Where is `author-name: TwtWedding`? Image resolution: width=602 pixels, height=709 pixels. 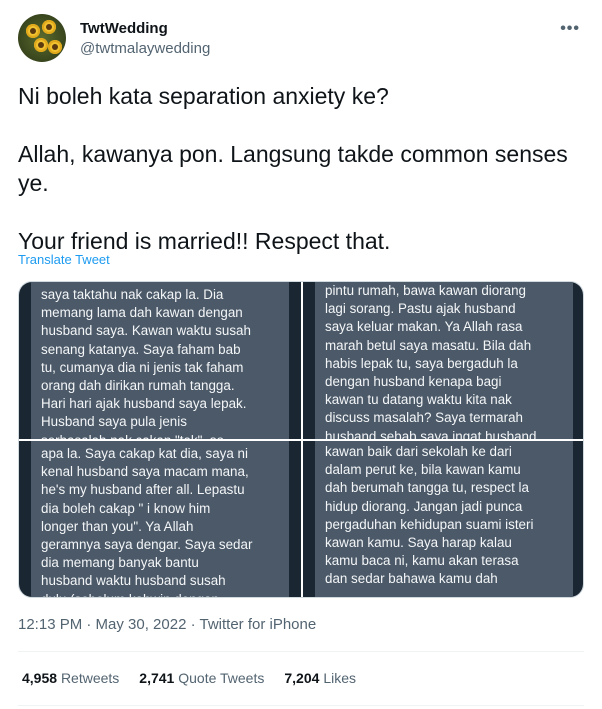 author-name: TwtWedding is located at coordinates (124, 28).